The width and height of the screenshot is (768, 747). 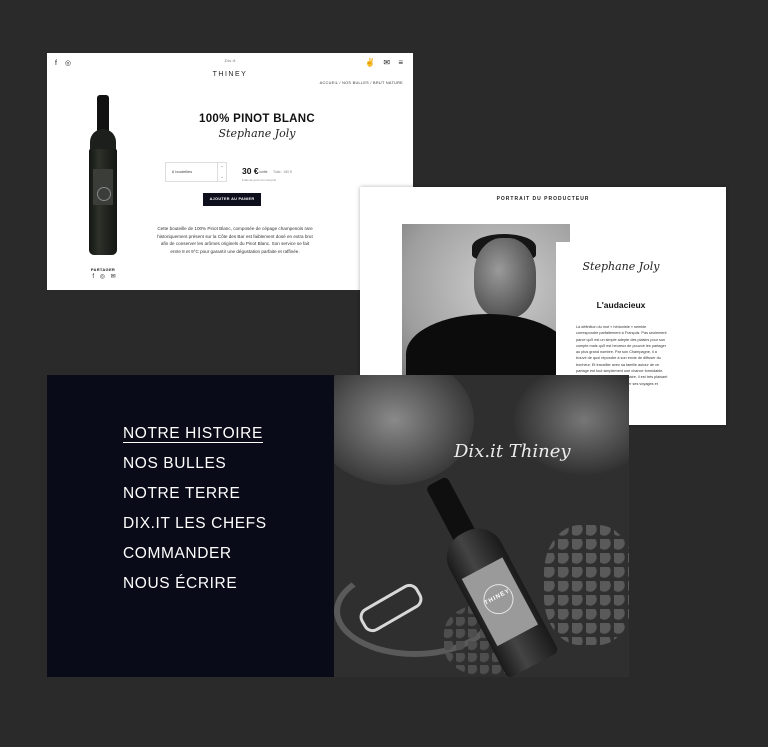 What do you see at coordinates (543, 199) in the screenshot?
I see `portrait-header: PORTRAIT DU PRODUCTEUR` at bounding box center [543, 199].